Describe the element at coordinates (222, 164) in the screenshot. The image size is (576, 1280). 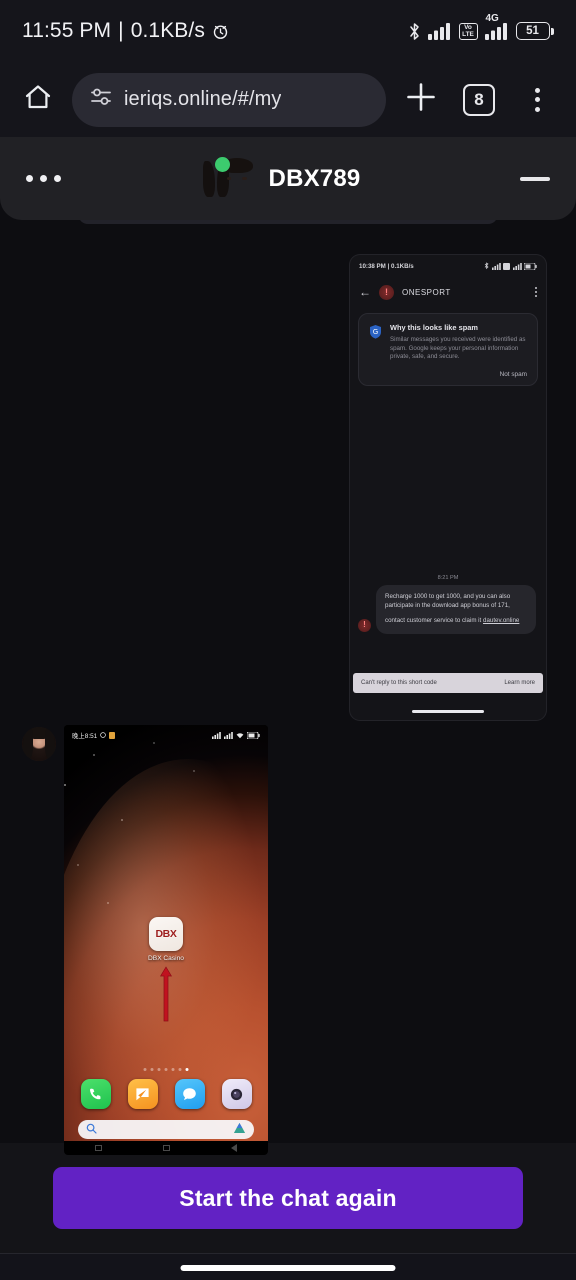
I see `online-status-dot` at that location.